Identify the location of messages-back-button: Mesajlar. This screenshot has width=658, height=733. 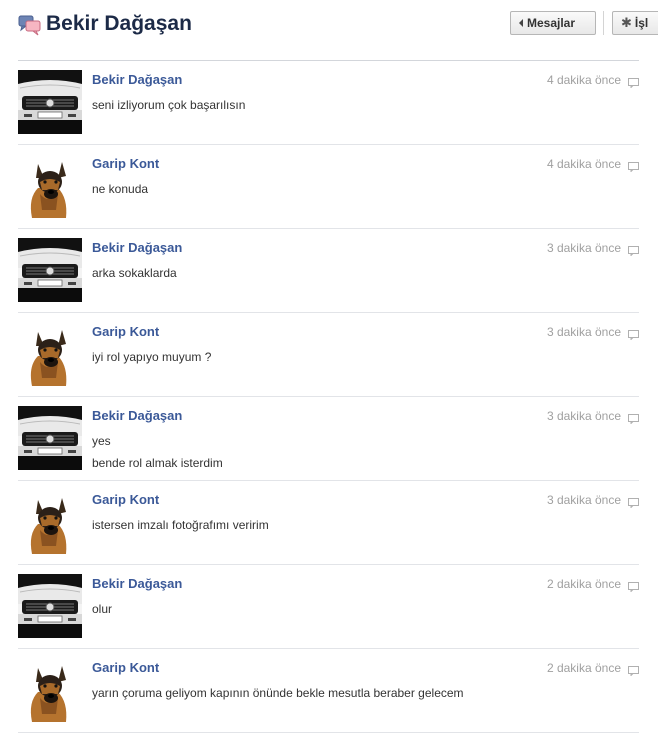
(553, 23).